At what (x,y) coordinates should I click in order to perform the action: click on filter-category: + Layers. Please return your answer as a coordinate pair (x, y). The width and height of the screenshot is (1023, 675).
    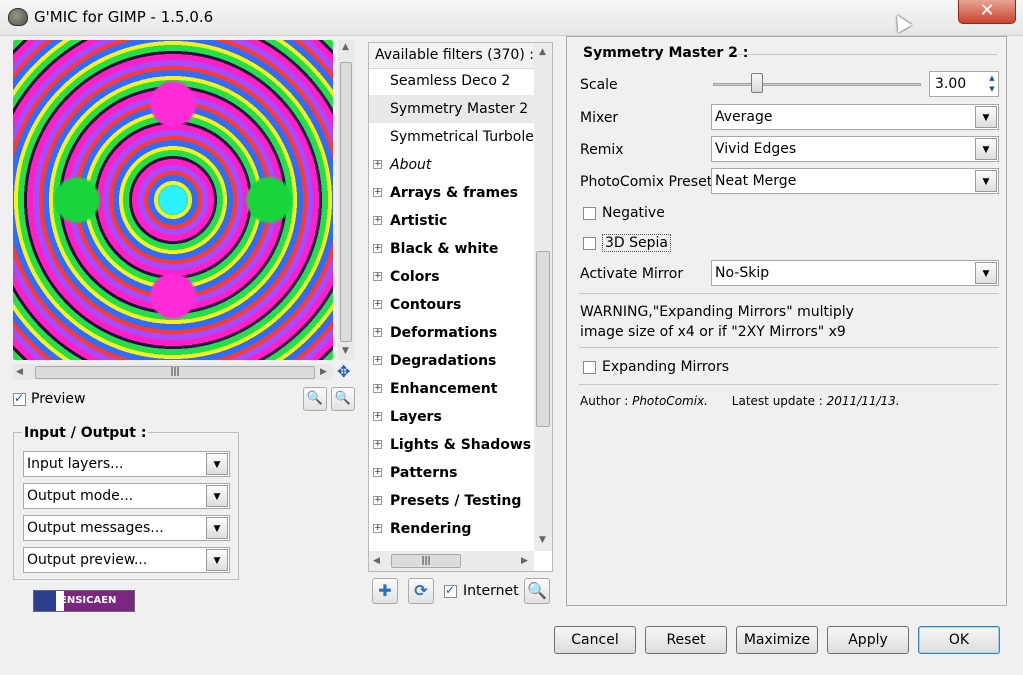
    Looking at the image, I should click on (451, 417).